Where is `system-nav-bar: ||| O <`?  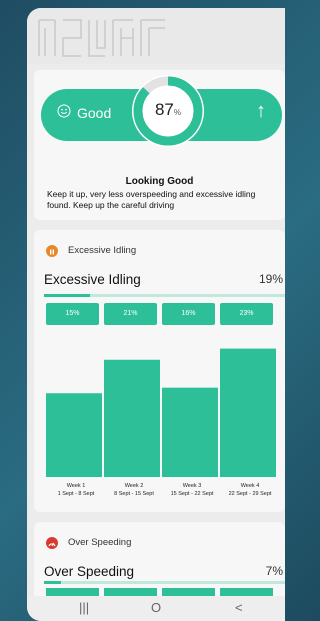 system-nav-bar: ||| O < is located at coordinates (156, 608).